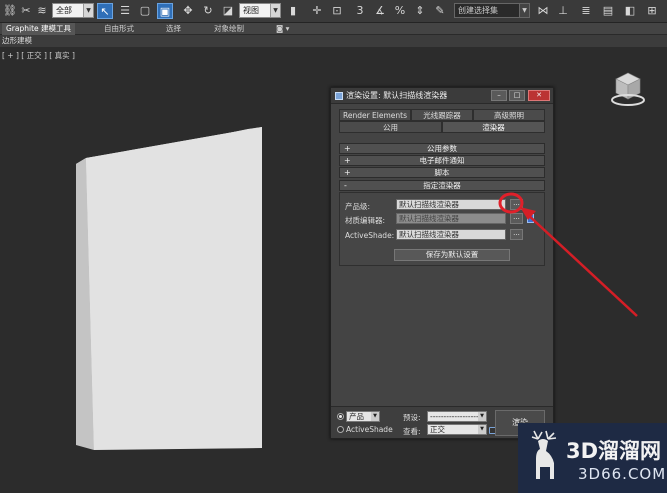 Image resolution: width=667 pixels, height=493 pixels. What do you see at coordinates (340, 416) in the screenshot?
I see `radio-product` at bounding box center [340, 416].